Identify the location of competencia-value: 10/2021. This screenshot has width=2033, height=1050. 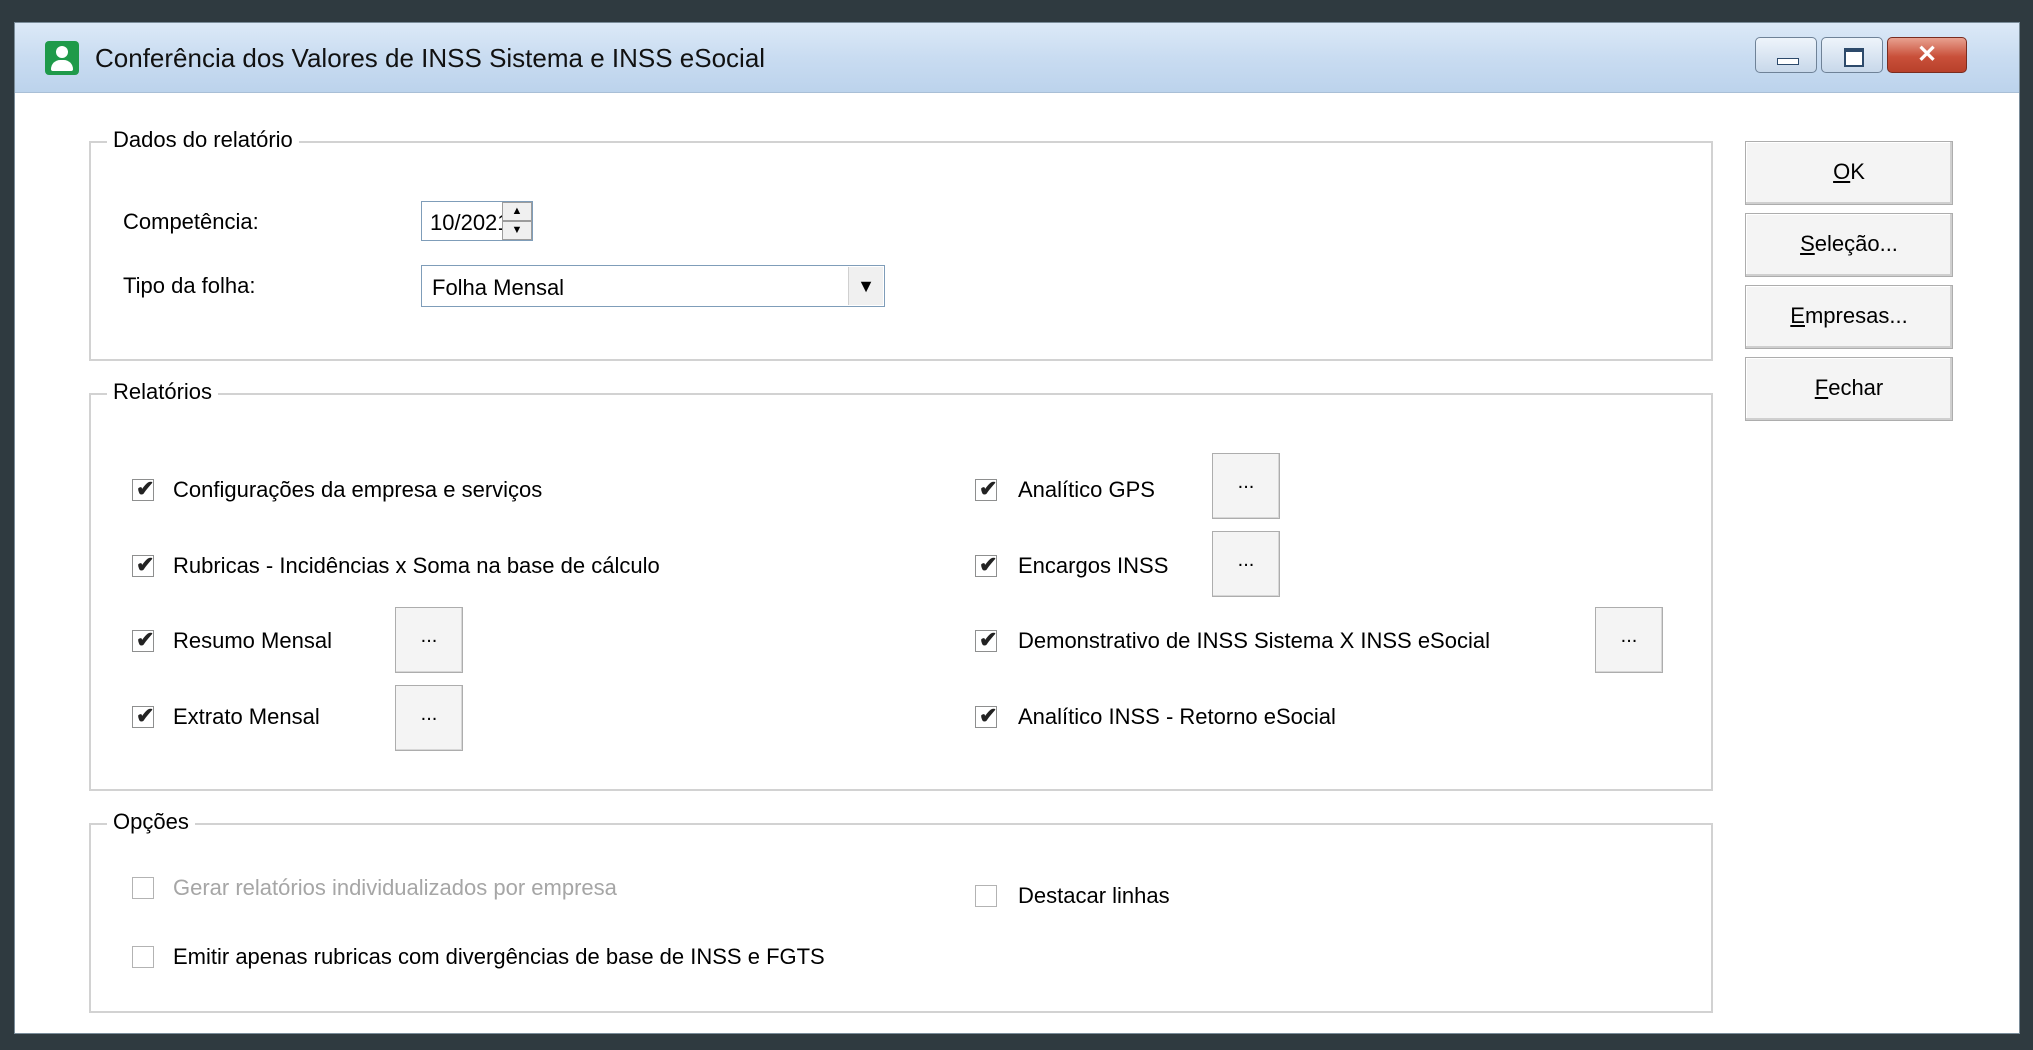
(470, 222).